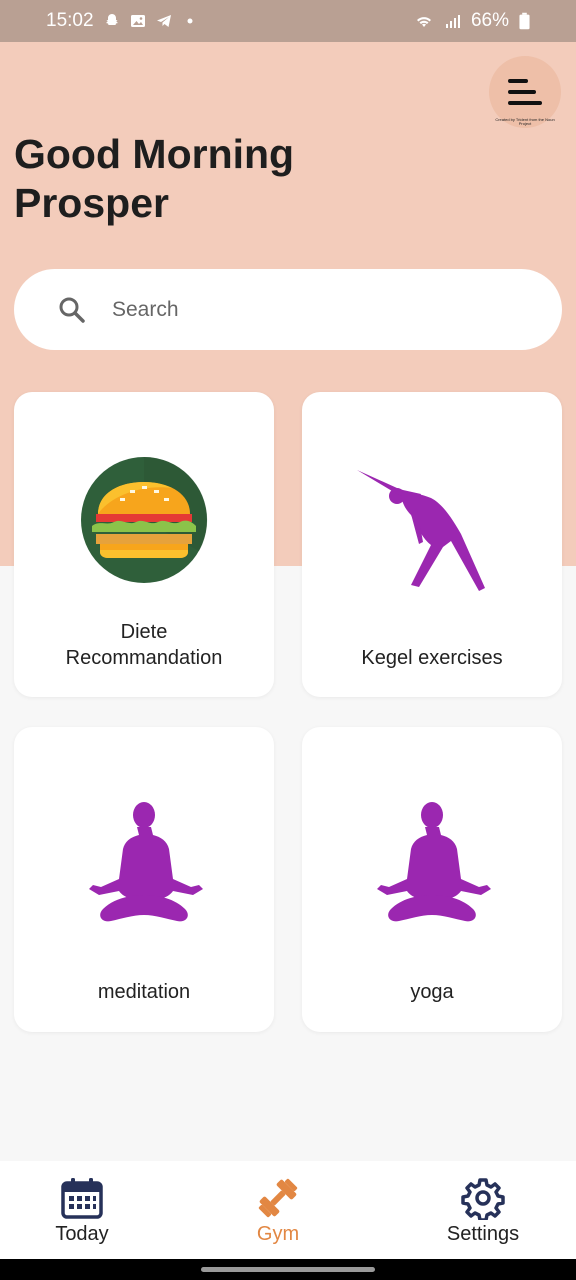  Describe the element at coordinates (82, 1198) in the screenshot. I see `calendar-icon` at that location.